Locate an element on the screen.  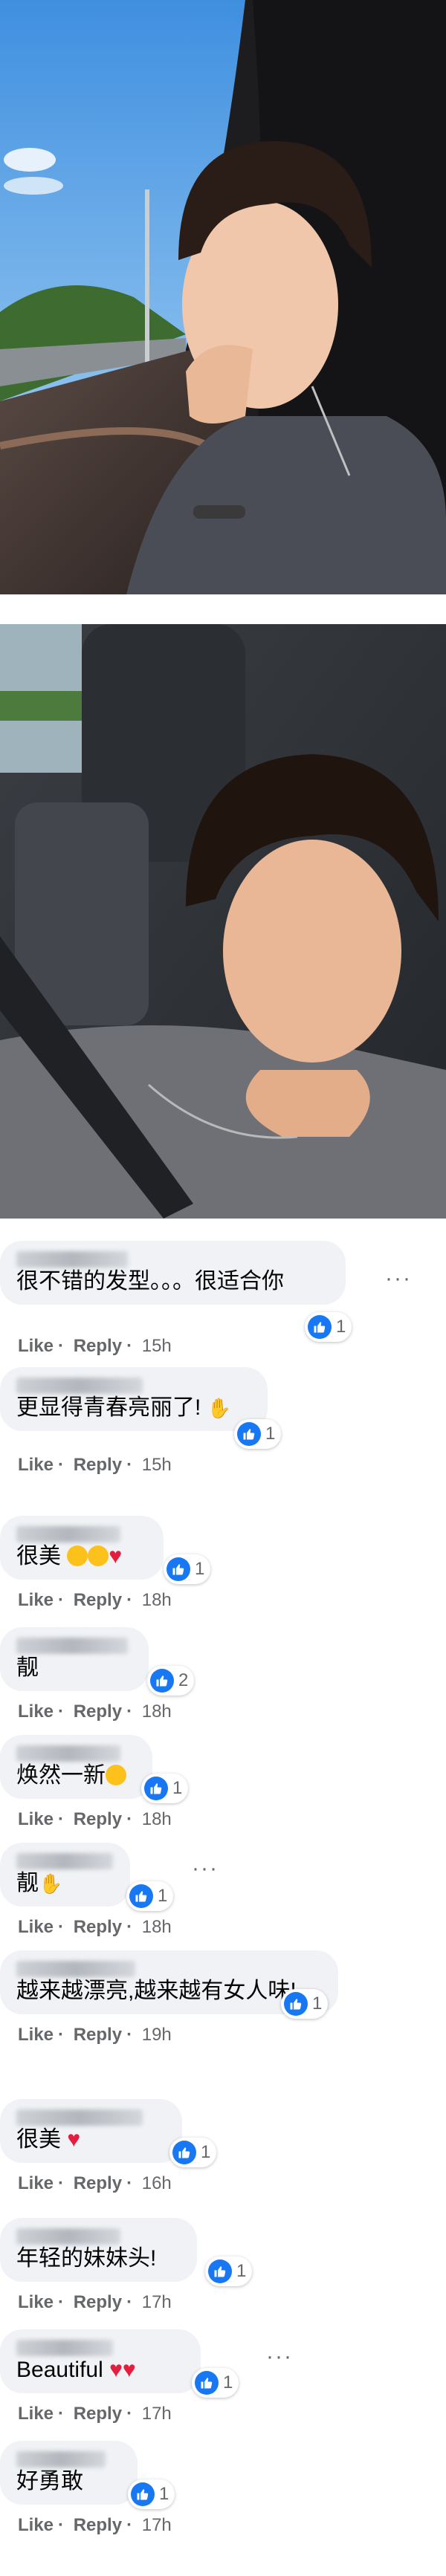
comment-bubble: 更显得青春亮丽了! ✋ is located at coordinates (134, 1399).